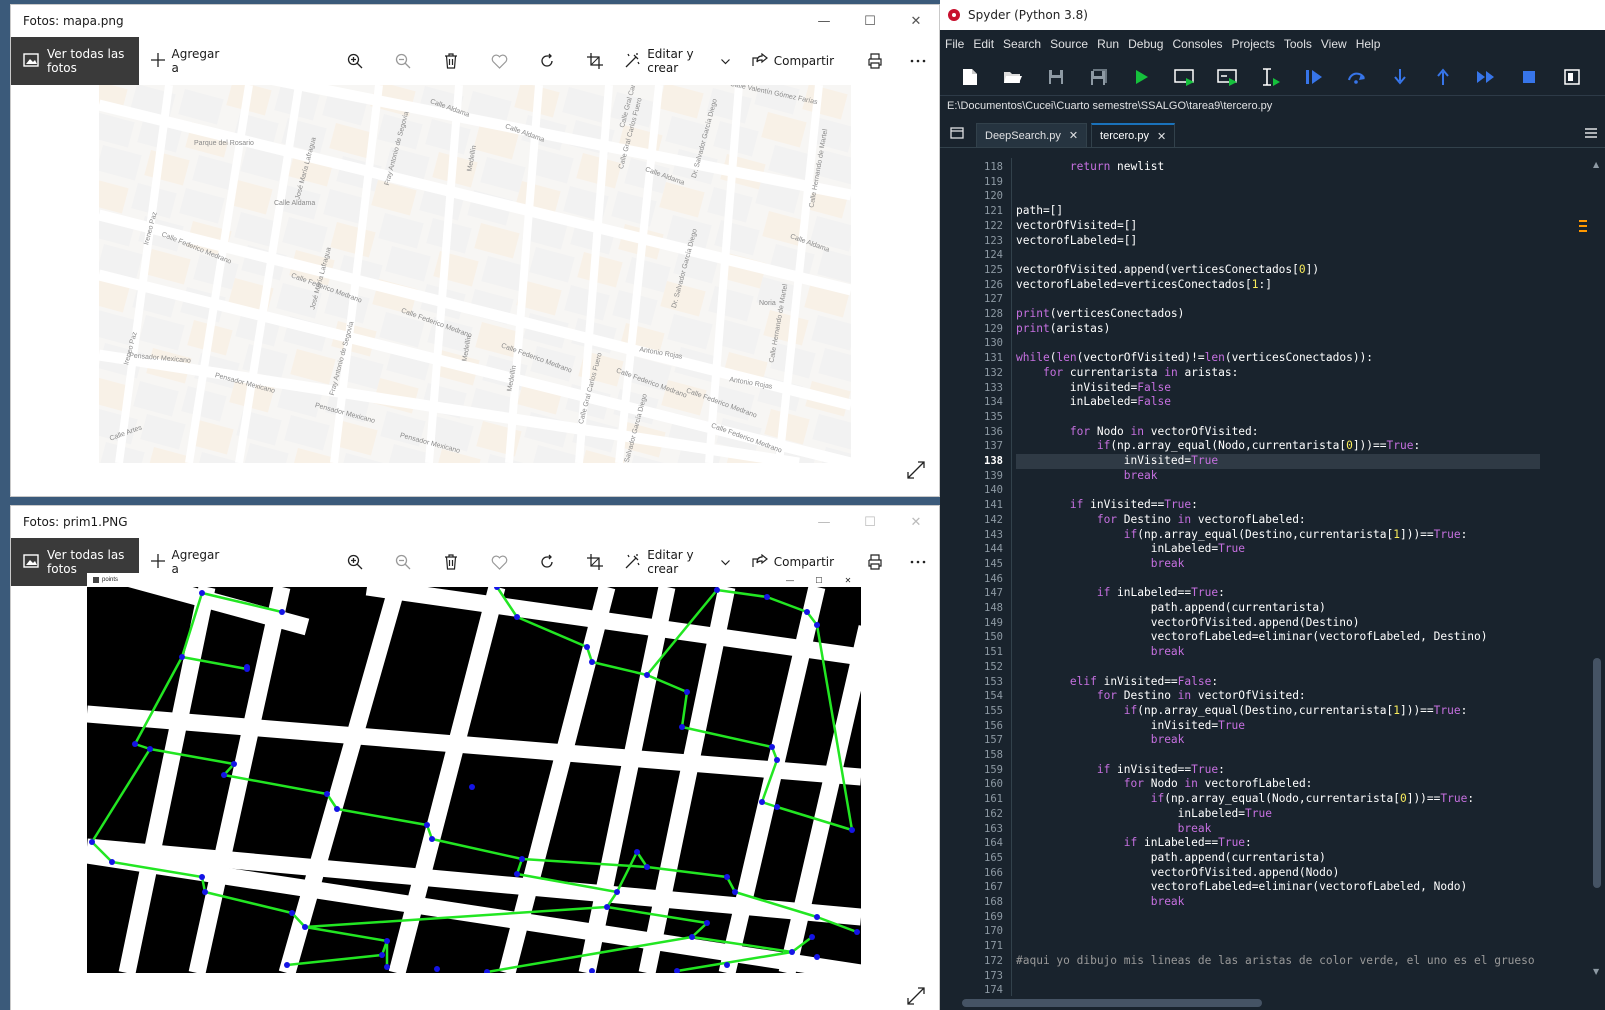 The width and height of the screenshot is (1605, 1010). Describe the element at coordinates (1596, 971) in the screenshot. I see `scroll-down-icon: ▼` at that location.